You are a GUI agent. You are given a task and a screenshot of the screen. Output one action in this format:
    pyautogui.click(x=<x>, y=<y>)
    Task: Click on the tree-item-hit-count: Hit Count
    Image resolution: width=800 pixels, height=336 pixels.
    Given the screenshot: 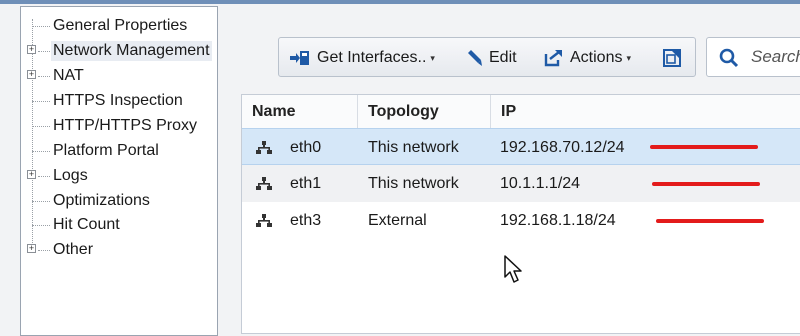 What is the action you would take?
    pyautogui.click(x=119, y=225)
    